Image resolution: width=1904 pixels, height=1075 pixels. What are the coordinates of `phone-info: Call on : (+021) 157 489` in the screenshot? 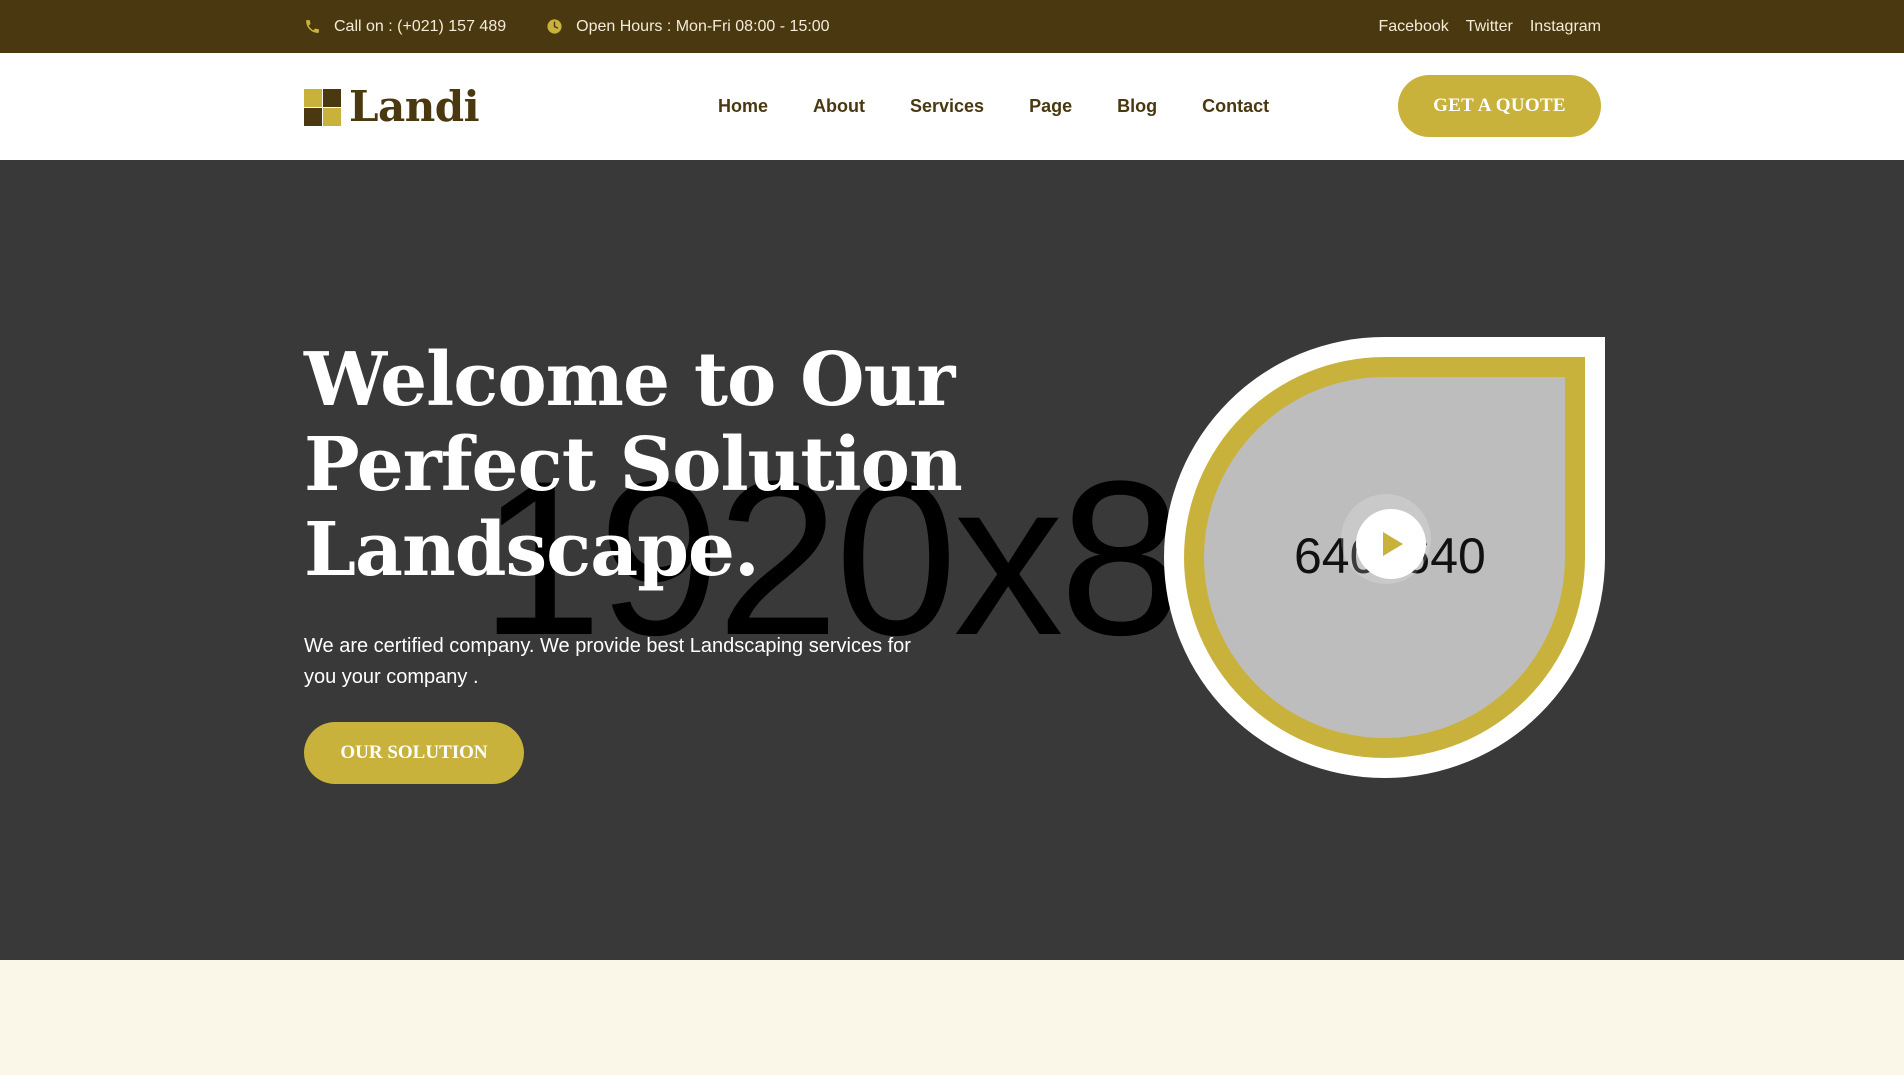 It's located at (405, 27).